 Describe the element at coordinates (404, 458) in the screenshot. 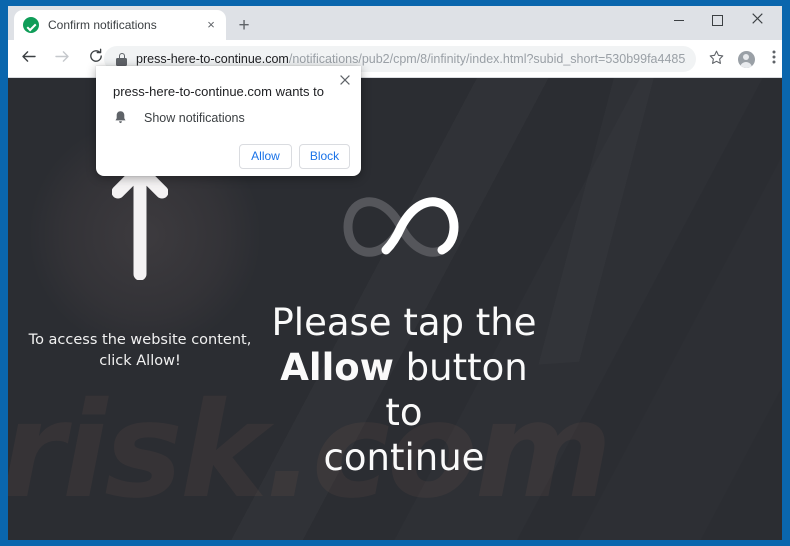

I see `headline-line-3: continue` at that location.